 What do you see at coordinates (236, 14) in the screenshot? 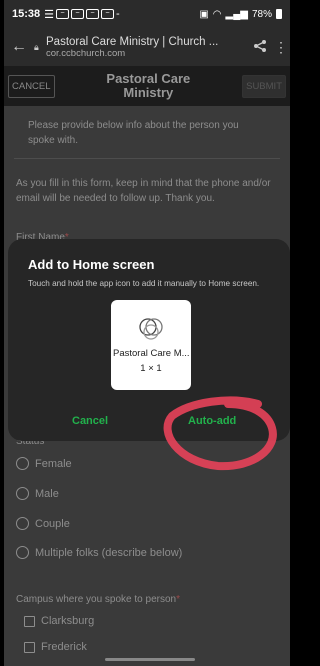
I see `signal-icon: ▂▄▆` at bounding box center [236, 14].